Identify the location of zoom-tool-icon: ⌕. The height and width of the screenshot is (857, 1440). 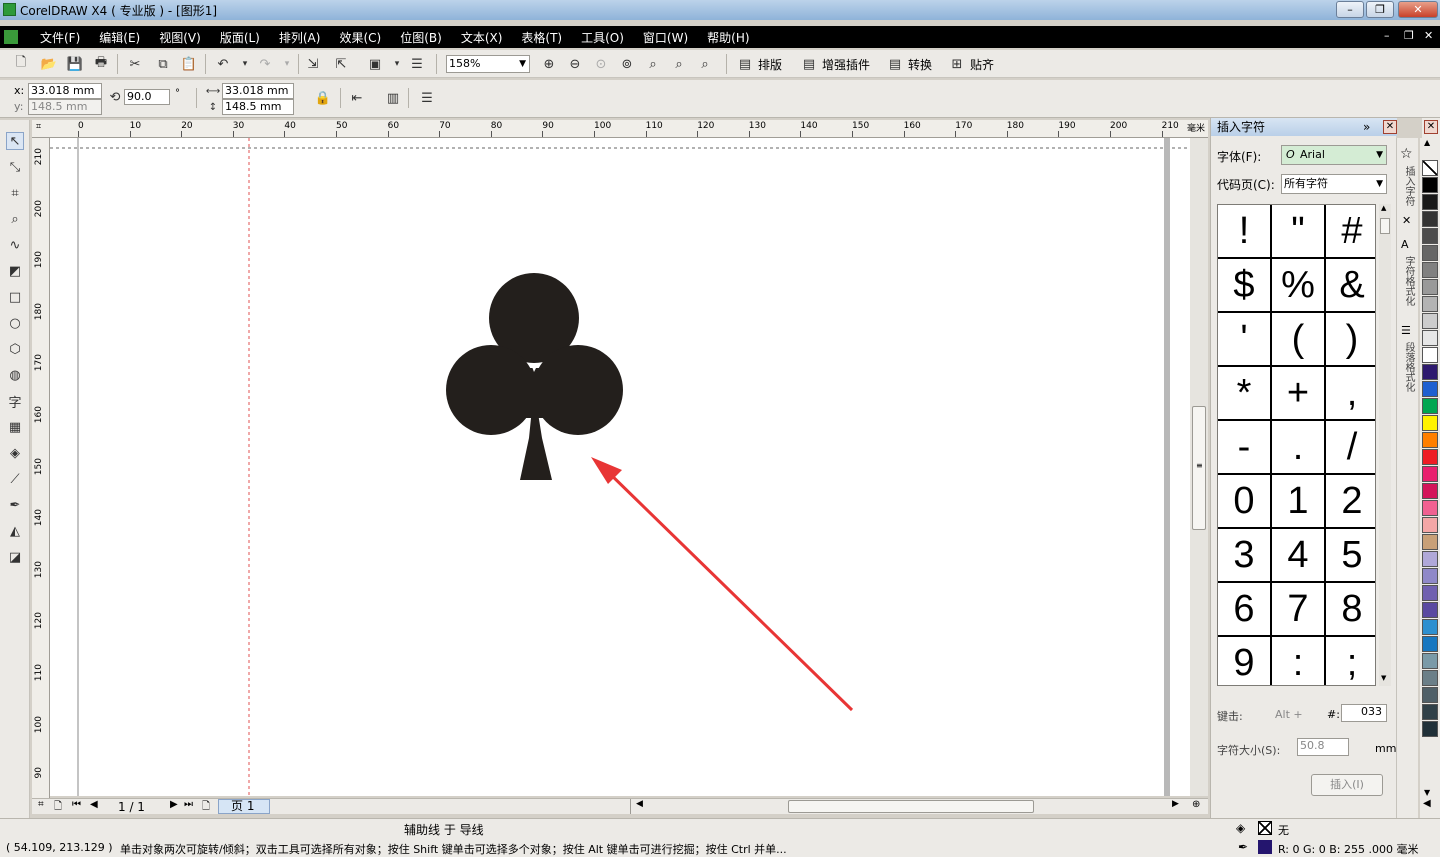
(15, 219).